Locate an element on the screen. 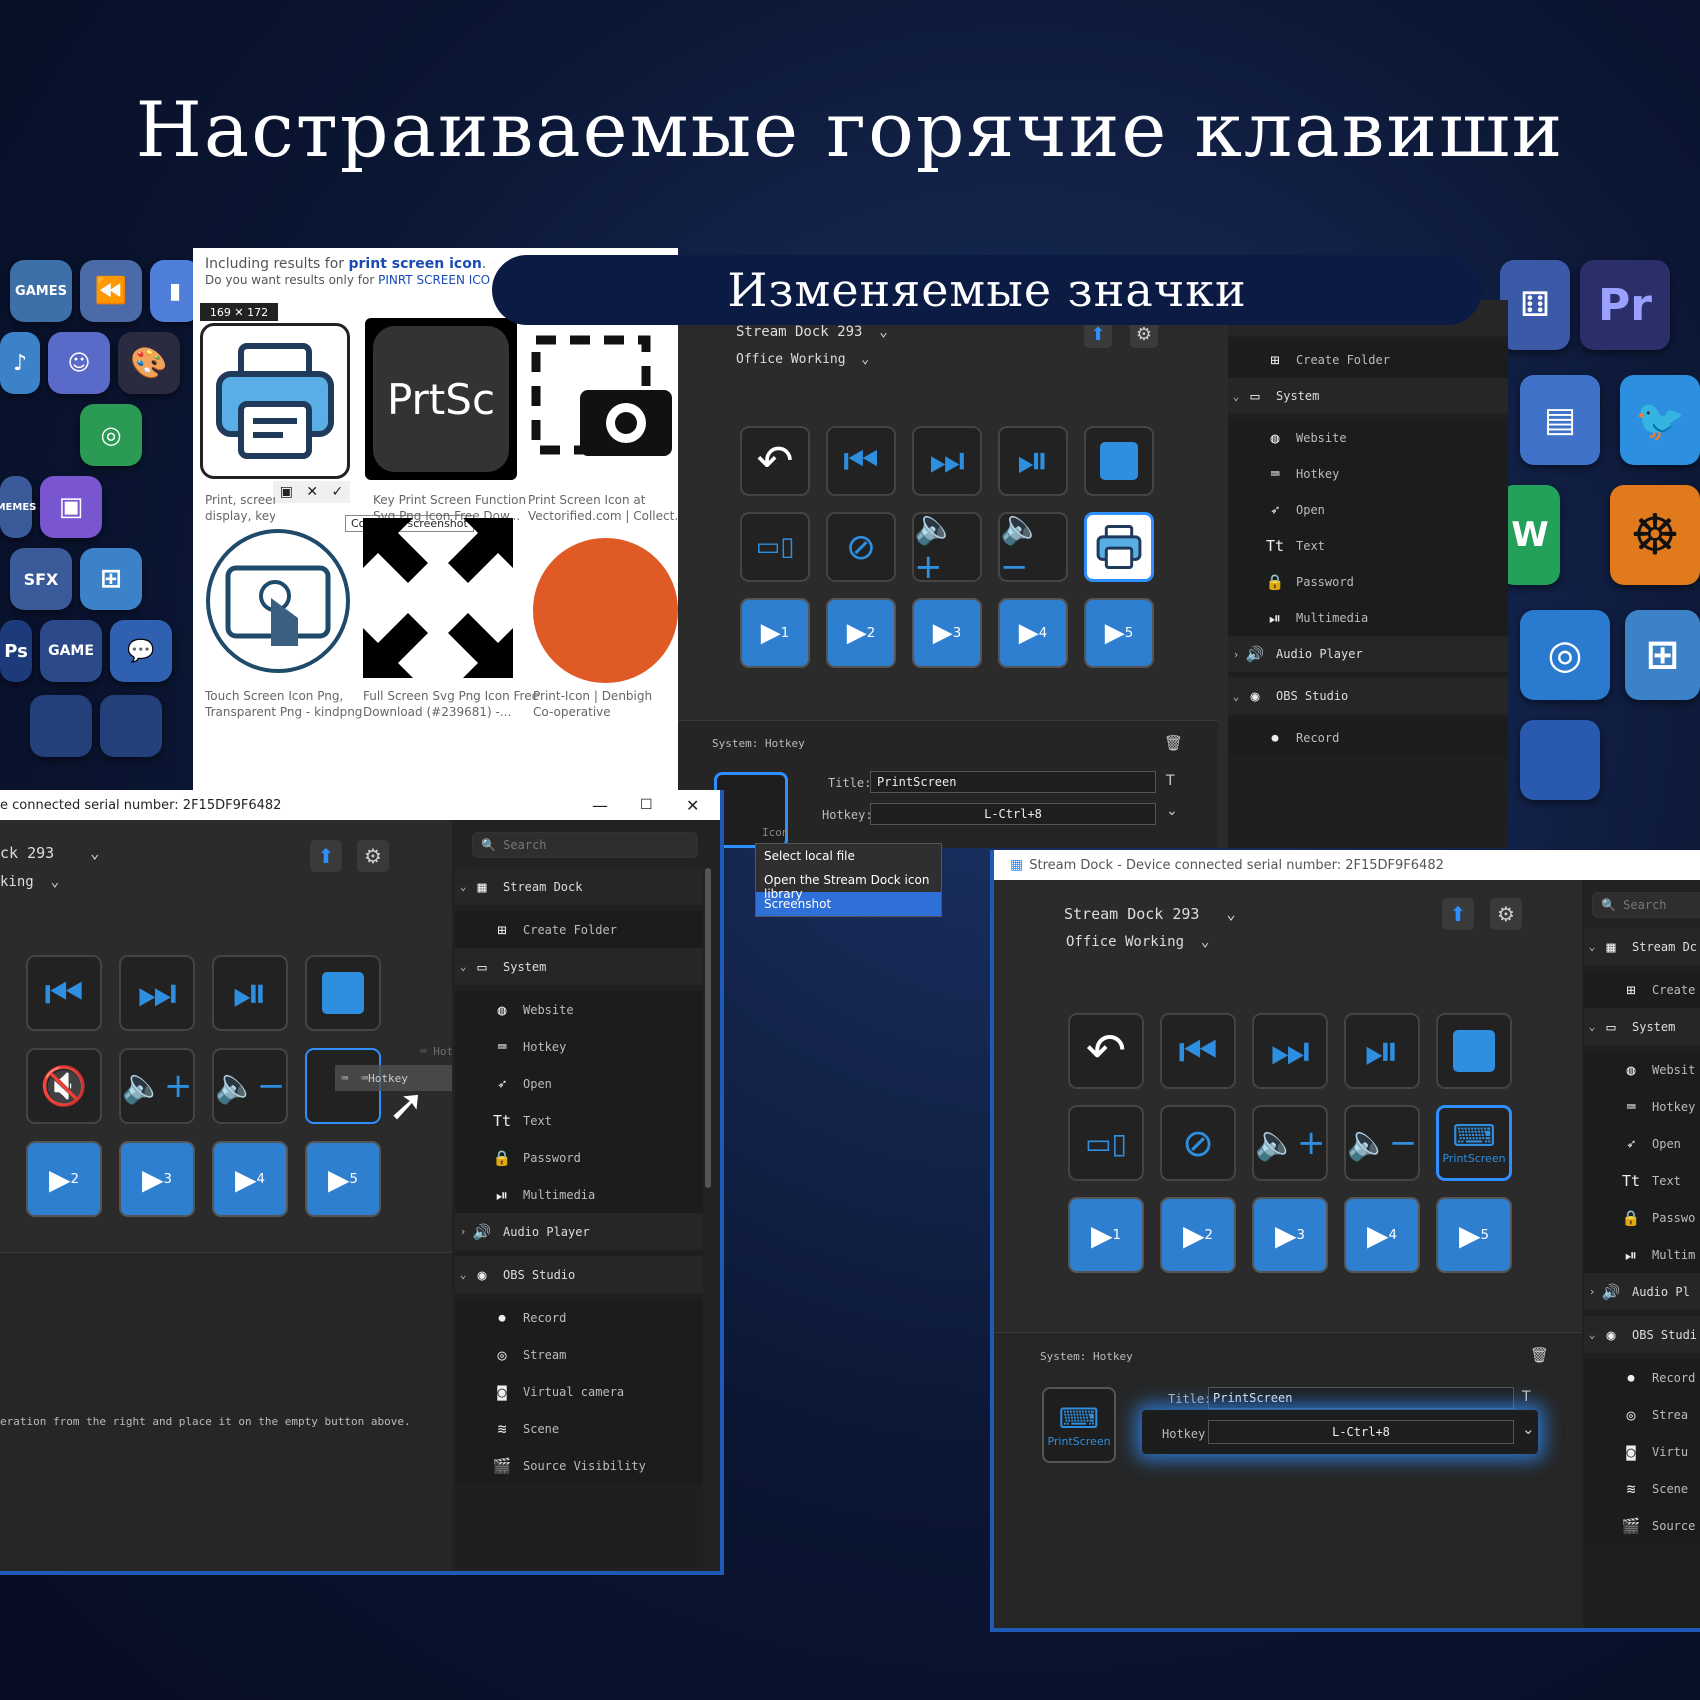 The height and width of the screenshot is (1700, 1700). device-select: ck 293 ⌄ is located at coordinates (49, 853).